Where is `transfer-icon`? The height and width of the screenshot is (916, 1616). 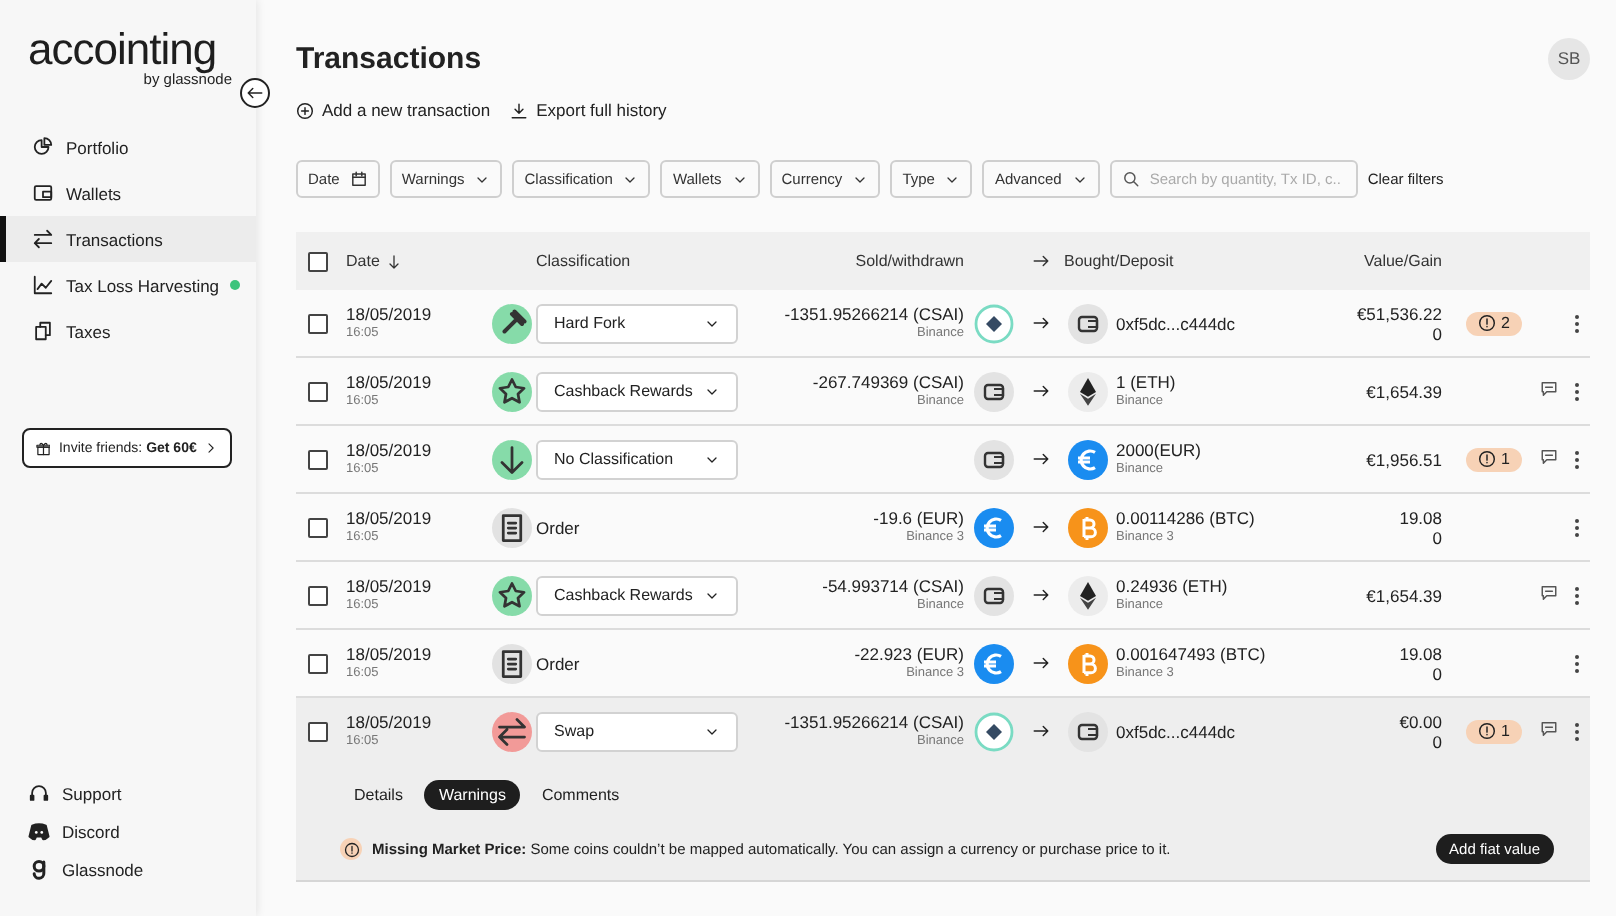
transfer-icon is located at coordinates (43, 239).